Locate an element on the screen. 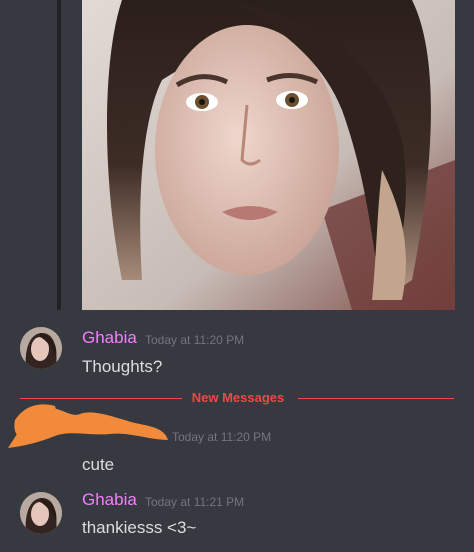 The height and width of the screenshot is (552, 474). message-group: Ghabia Today at 11:20 PM Thoughts? is located at coordinates (237, 352).